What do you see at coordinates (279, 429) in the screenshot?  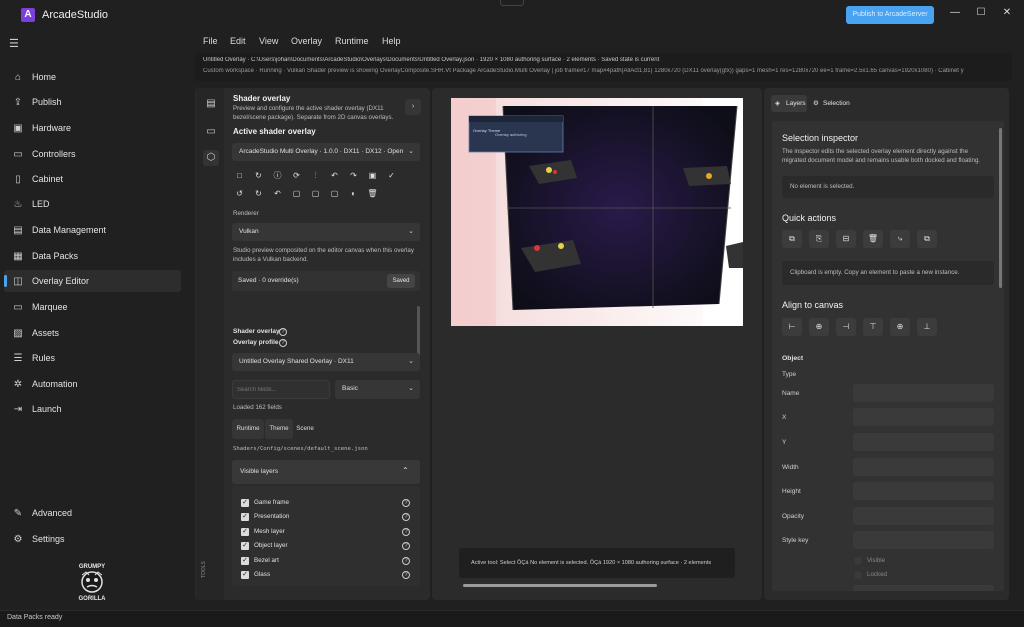 I see `tab-theme: Theme` at bounding box center [279, 429].